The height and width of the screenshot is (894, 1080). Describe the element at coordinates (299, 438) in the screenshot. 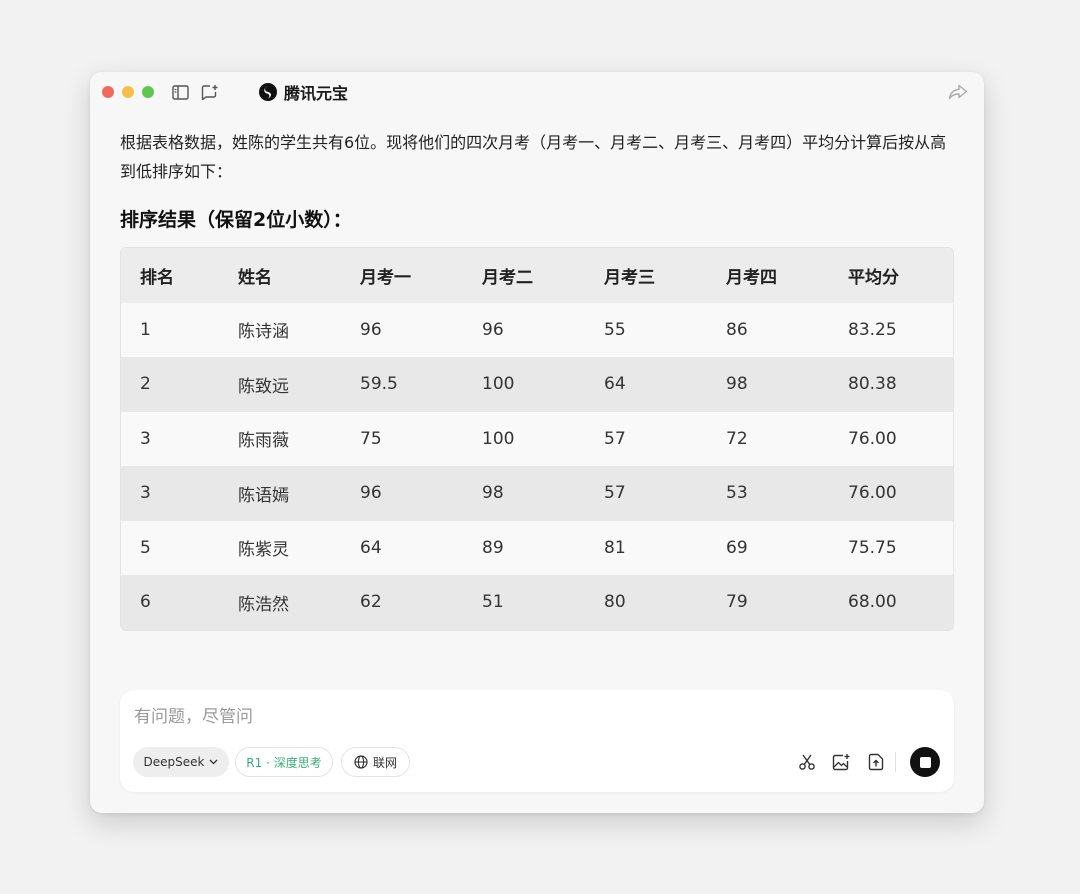

I see `cell-name: 陈雨薇` at that location.